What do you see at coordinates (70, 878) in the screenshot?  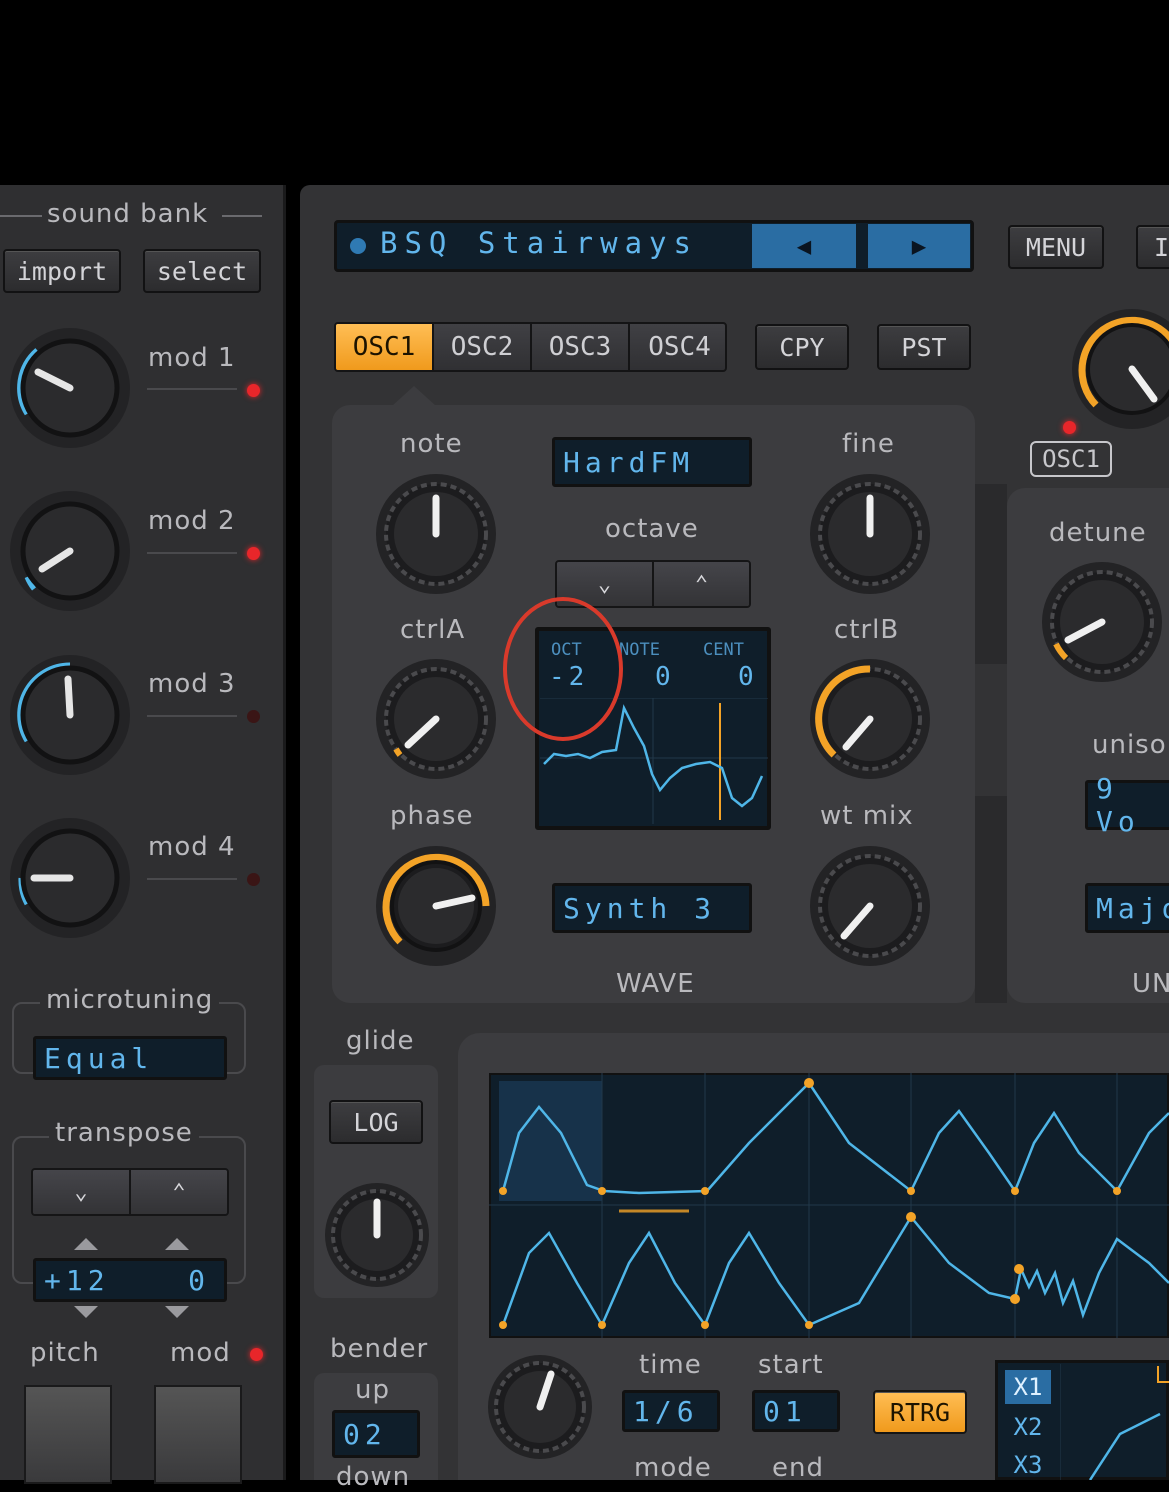 I see `mod-4-knob` at bounding box center [70, 878].